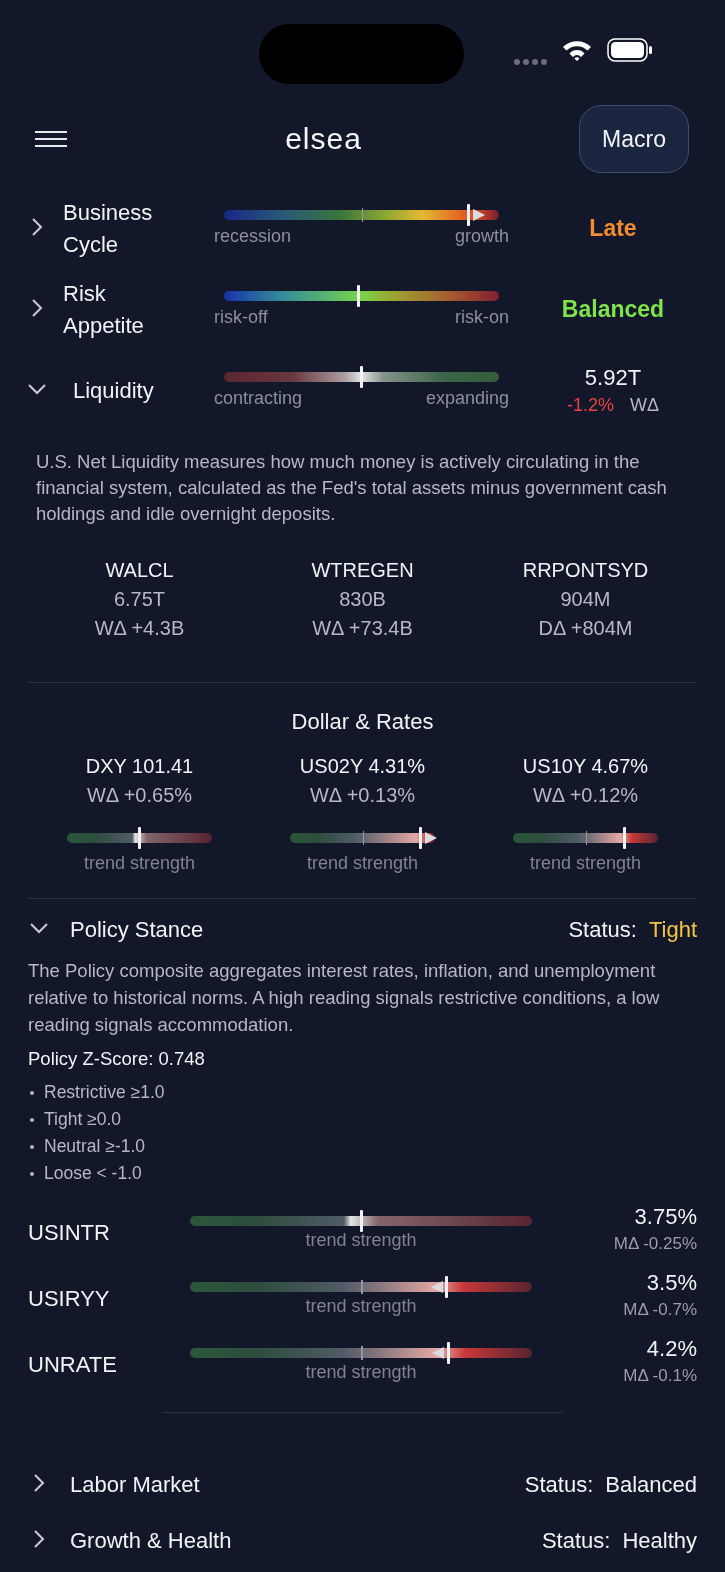 The width and height of the screenshot is (725, 1572). I want to click on series-value: 904M, so click(585, 599).